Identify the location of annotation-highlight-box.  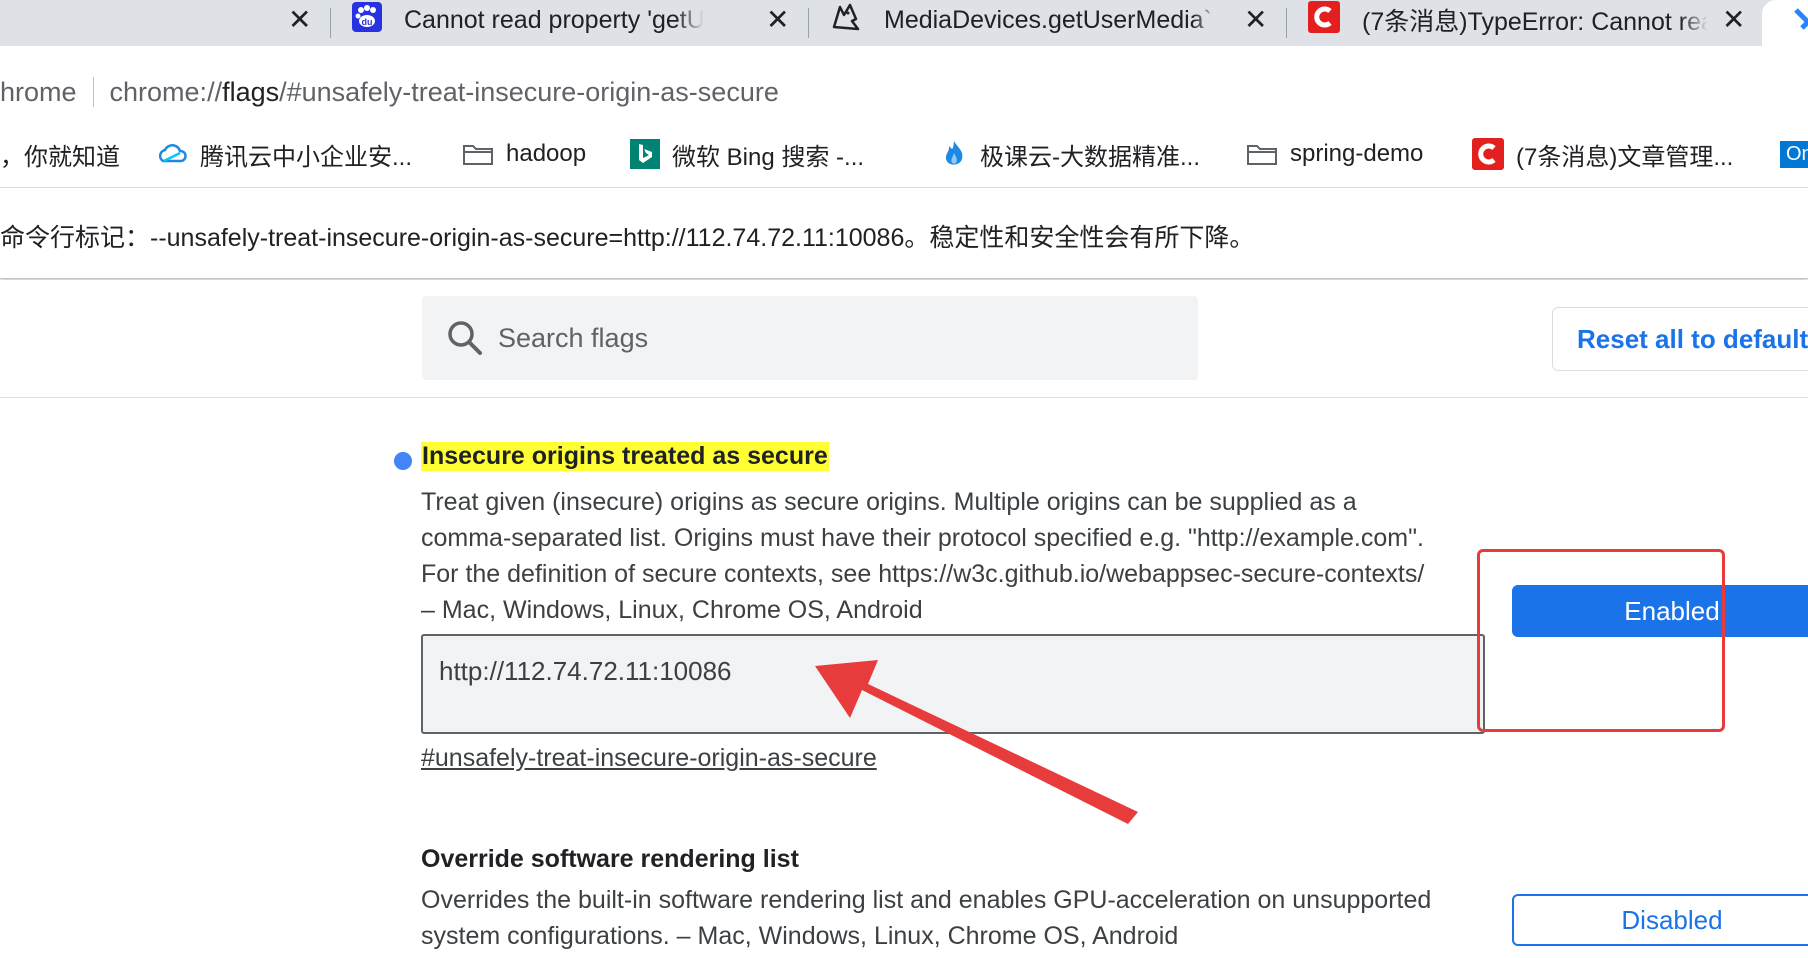
(1601, 640).